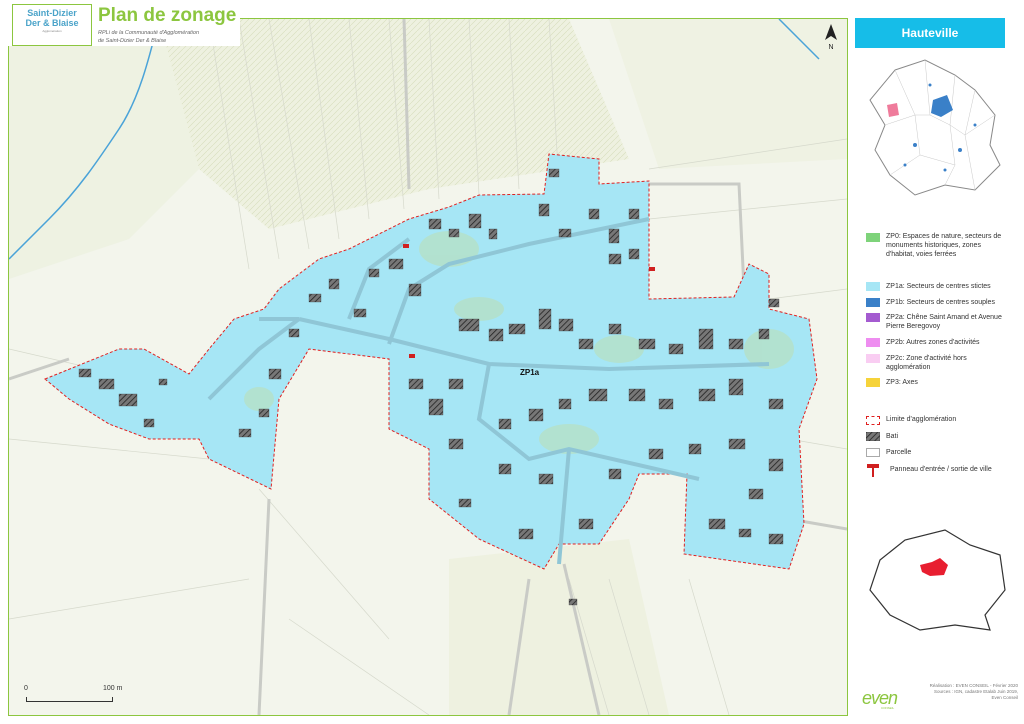  Describe the element at coordinates (873, 237) in the screenshot. I see `legend-swatch-zp0` at that location.